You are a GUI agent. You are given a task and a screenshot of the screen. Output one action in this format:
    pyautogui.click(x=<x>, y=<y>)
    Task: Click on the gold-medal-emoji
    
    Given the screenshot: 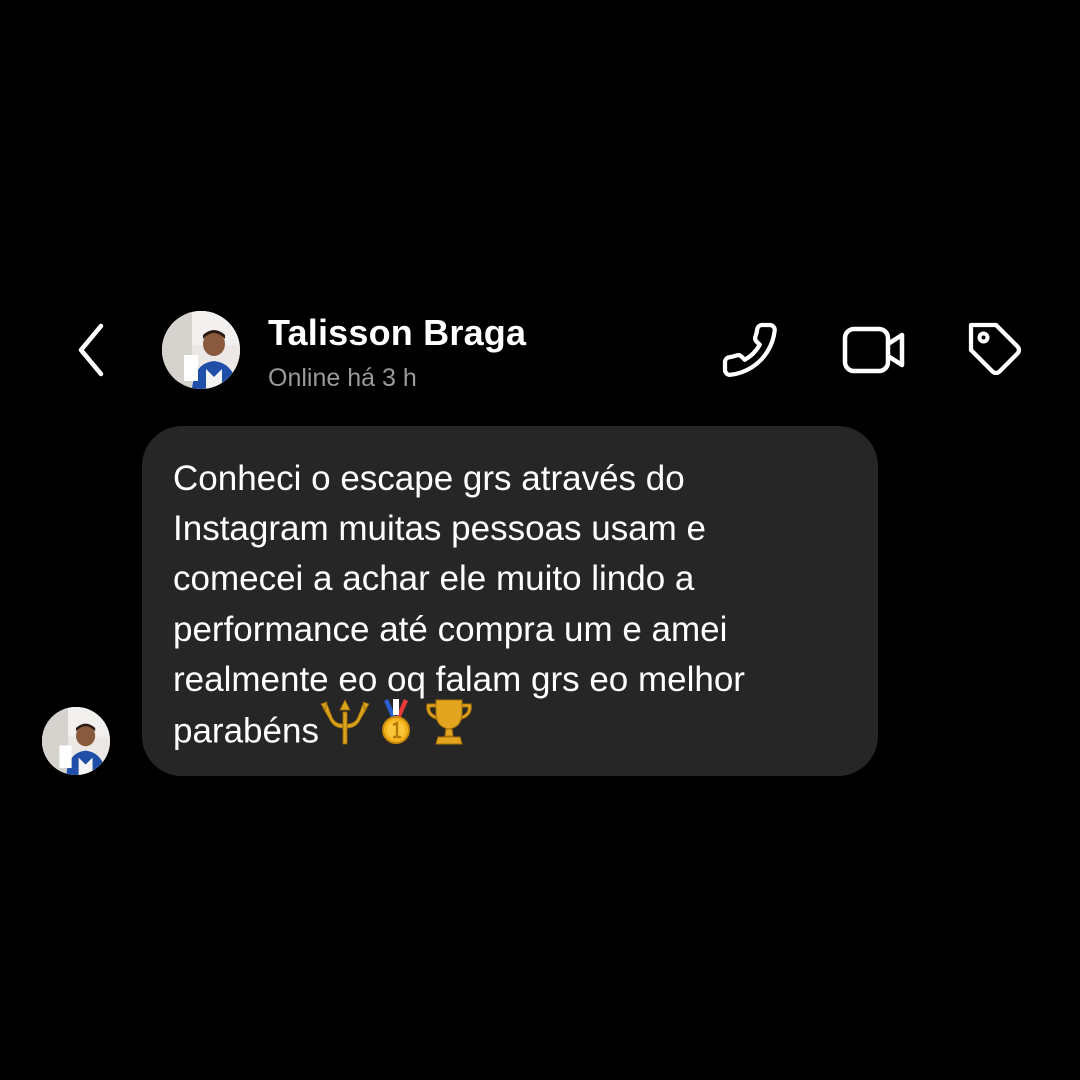 What is the action you would take?
    pyautogui.click(x=396, y=729)
    